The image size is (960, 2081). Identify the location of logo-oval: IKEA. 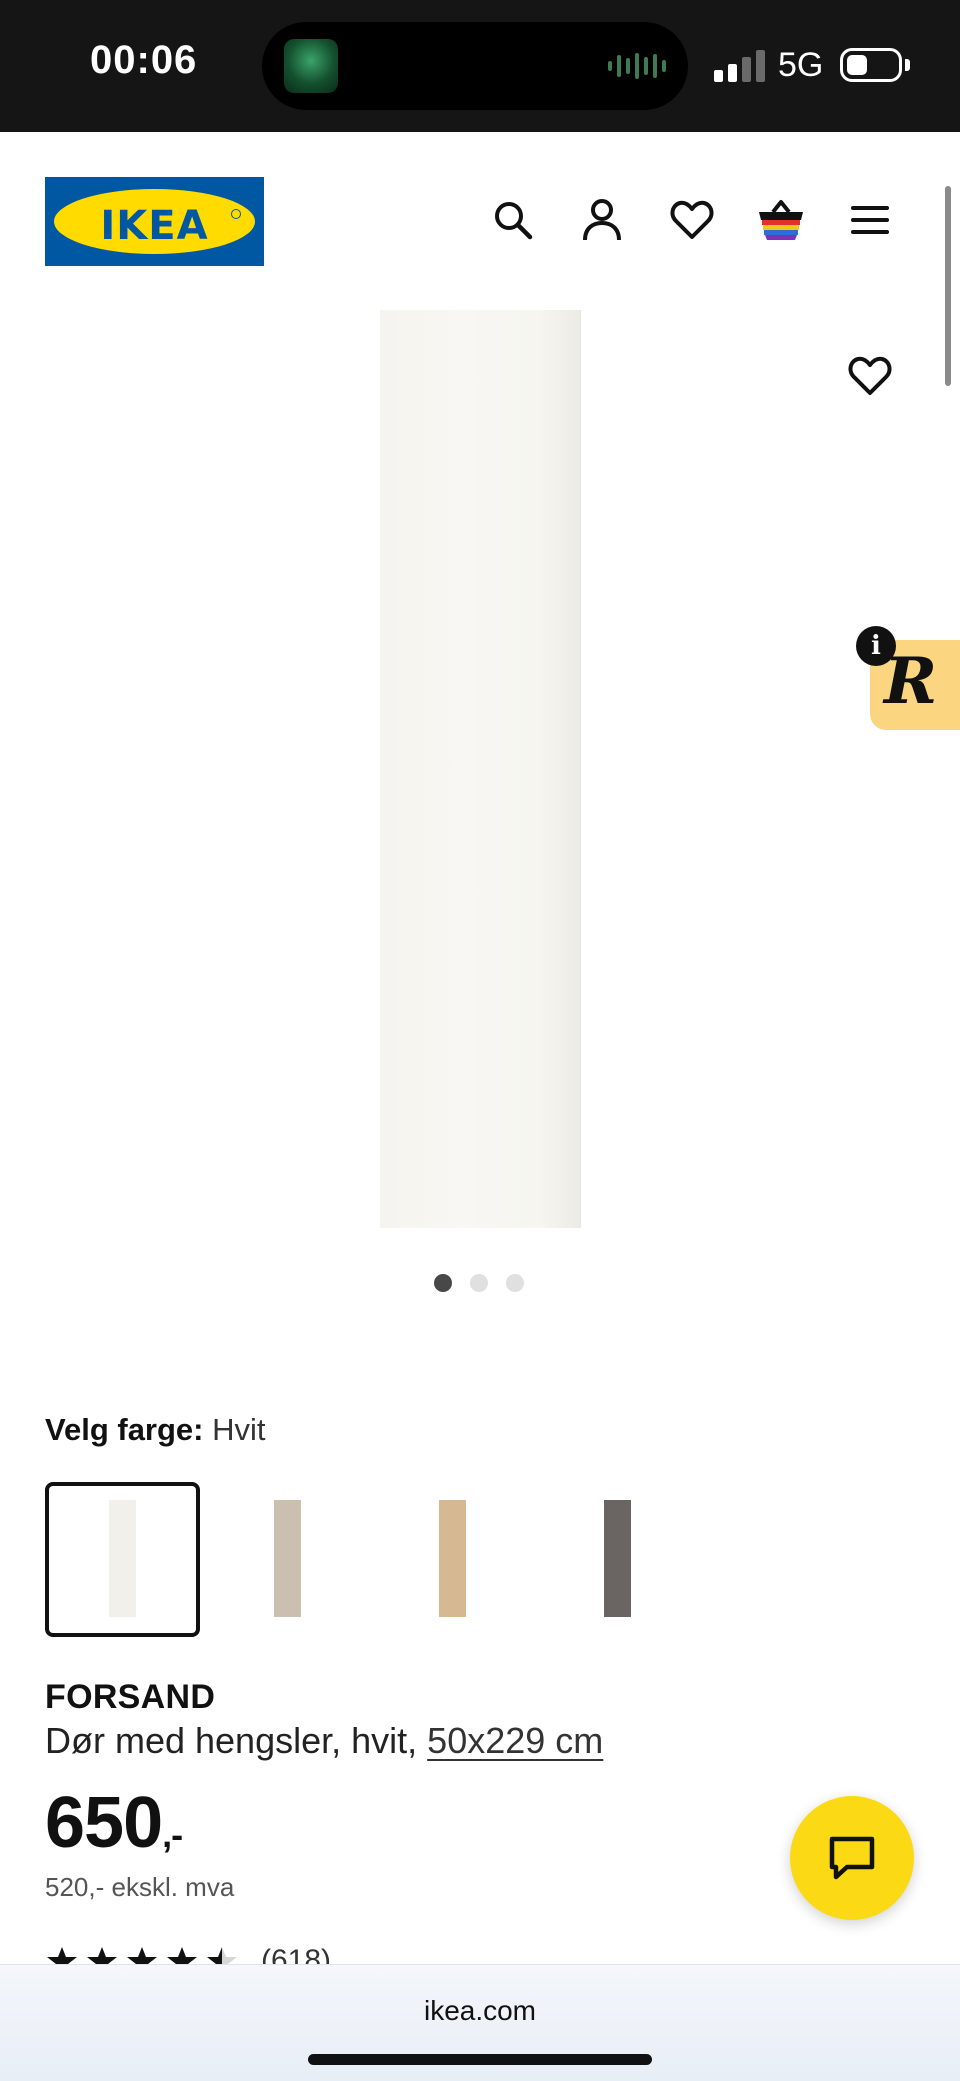
(154, 221).